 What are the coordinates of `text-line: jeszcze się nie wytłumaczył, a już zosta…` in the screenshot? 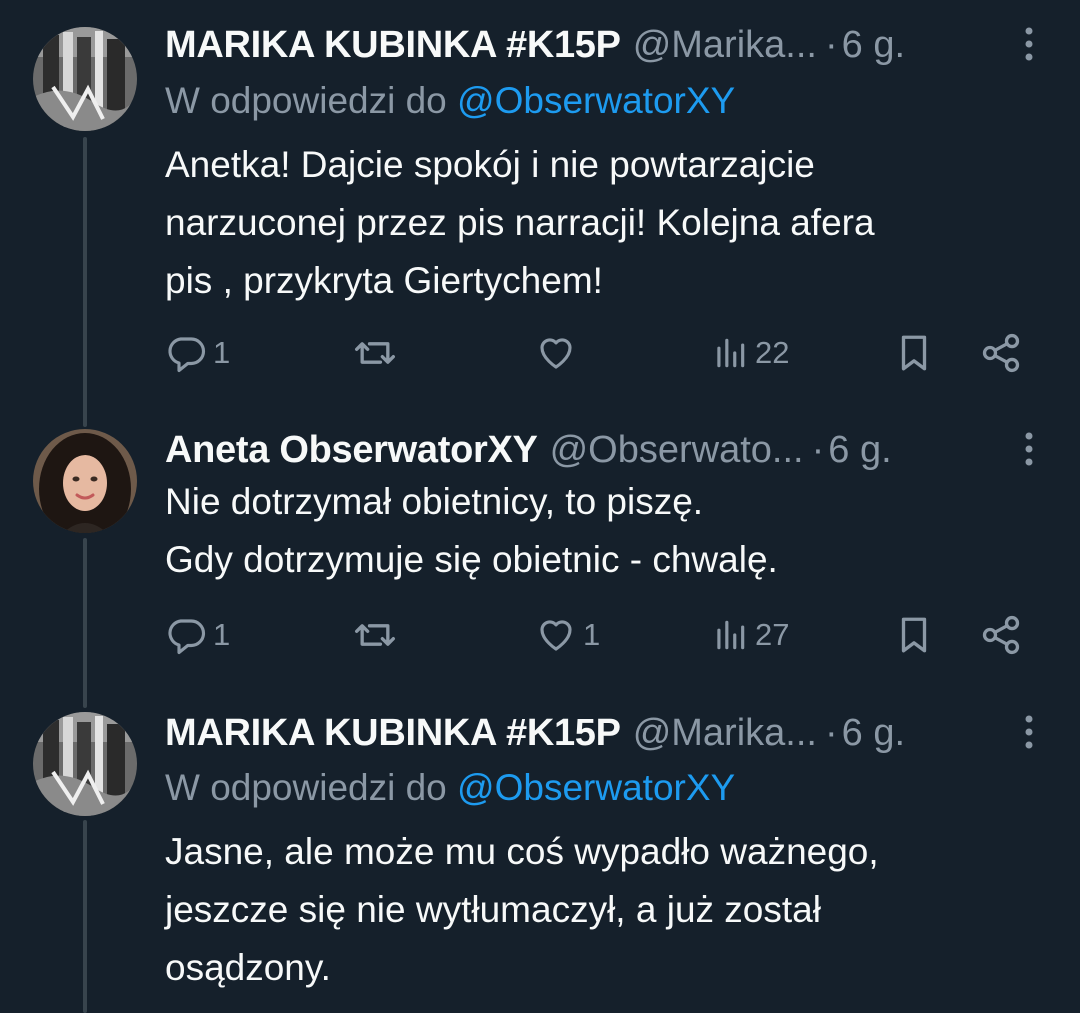 It's located at (493, 909).